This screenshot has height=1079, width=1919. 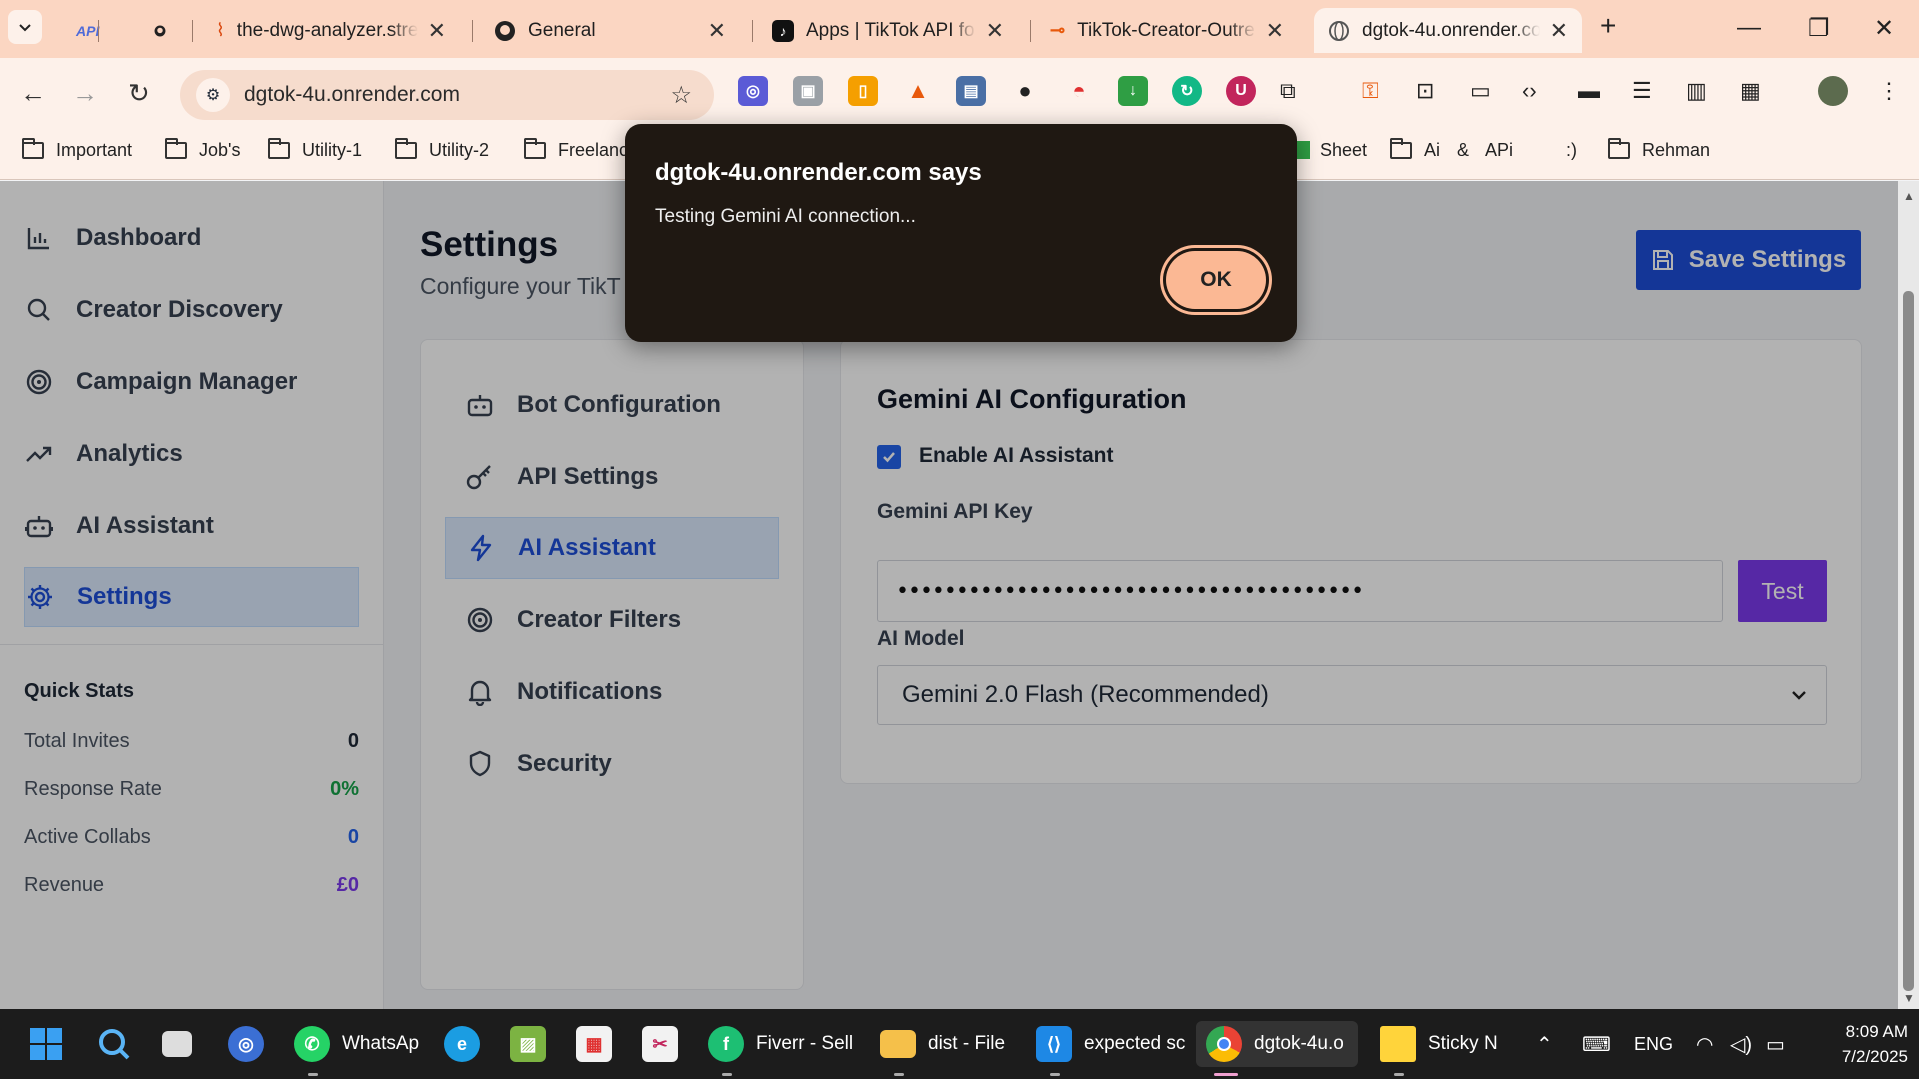 What do you see at coordinates (1819, 28) in the screenshot?
I see `restore-button: ❐` at bounding box center [1819, 28].